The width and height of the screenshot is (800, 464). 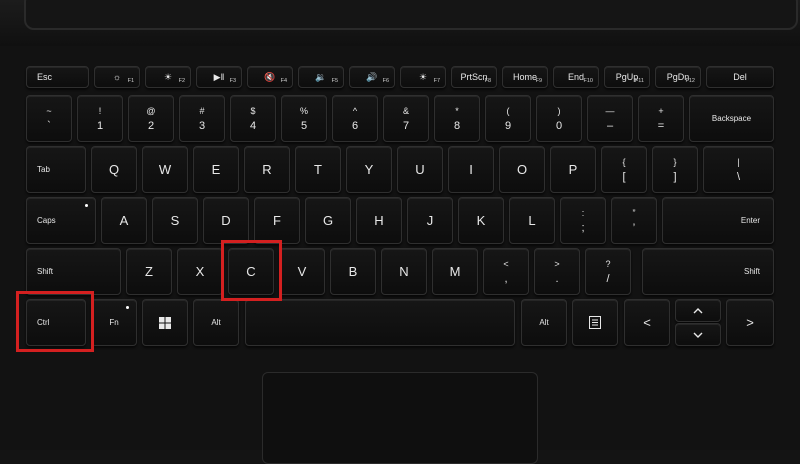 What do you see at coordinates (455, 271) in the screenshot?
I see `key-m: M` at bounding box center [455, 271].